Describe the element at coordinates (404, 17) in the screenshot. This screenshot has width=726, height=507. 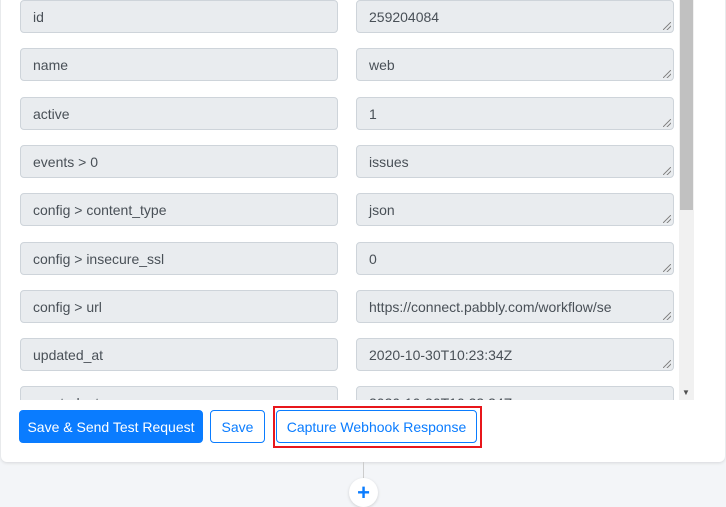
I see `field-value-text: 259204084` at that location.